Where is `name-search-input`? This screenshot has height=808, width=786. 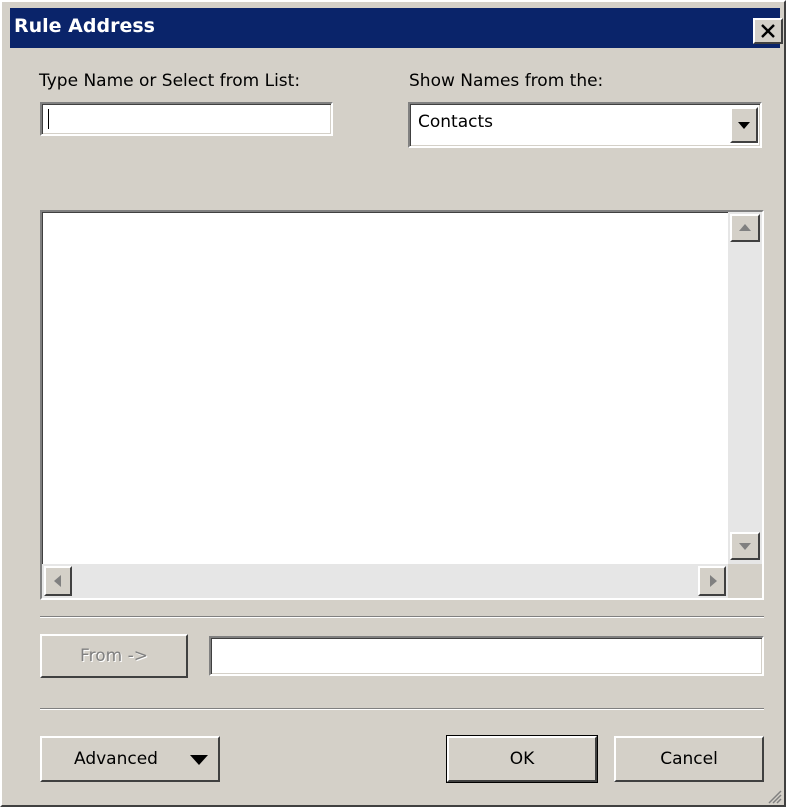 name-search-input is located at coordinates (186, 119).